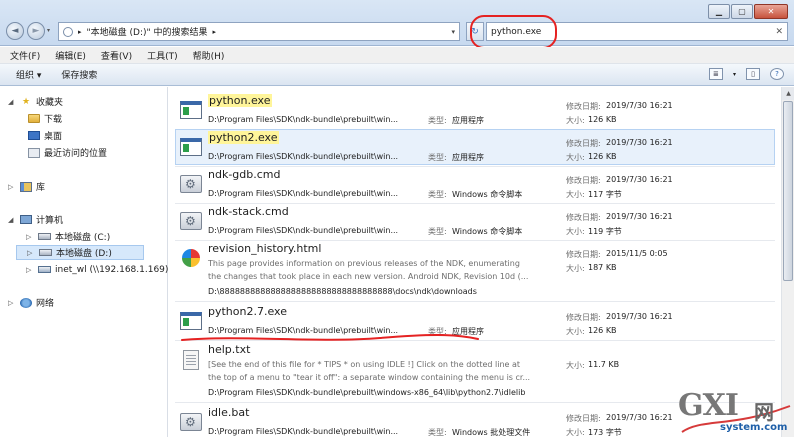  I want to click on file-name: idle.bat, so click(228, 412).